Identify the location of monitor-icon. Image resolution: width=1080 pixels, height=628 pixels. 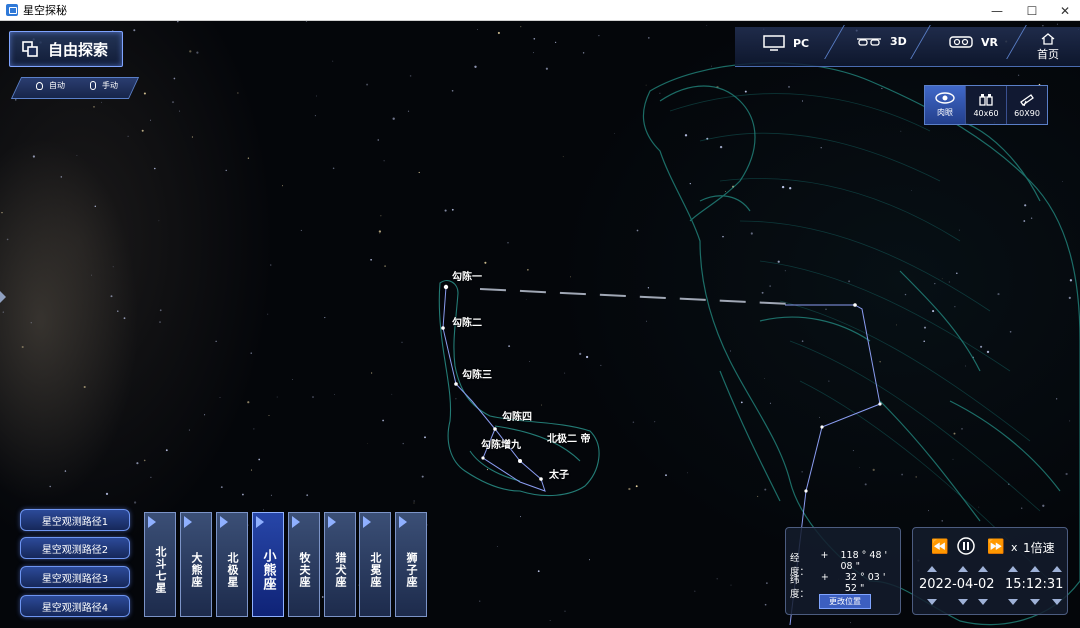
(774, 43).